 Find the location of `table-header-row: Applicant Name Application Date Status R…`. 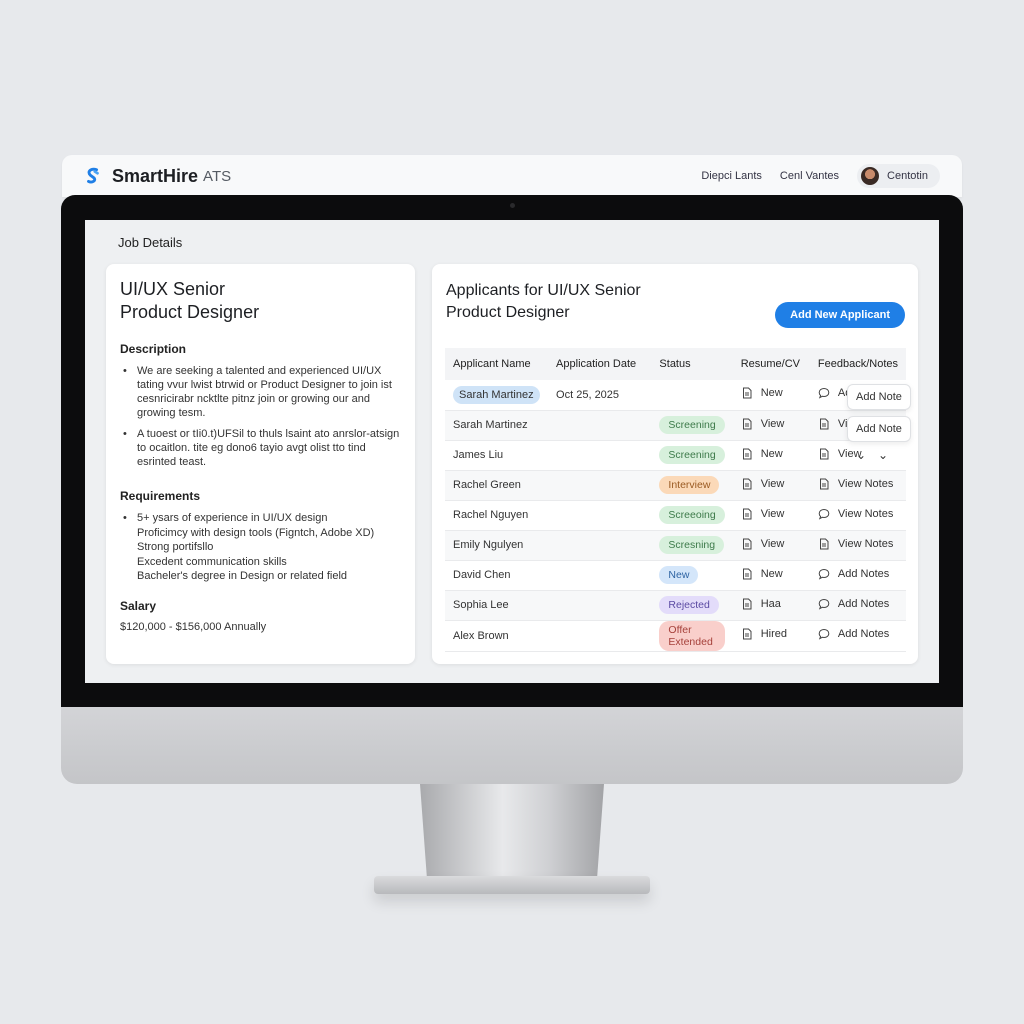

table-header-row: Applicant Name Application Date Status R… is located at coordinates (675, 364).